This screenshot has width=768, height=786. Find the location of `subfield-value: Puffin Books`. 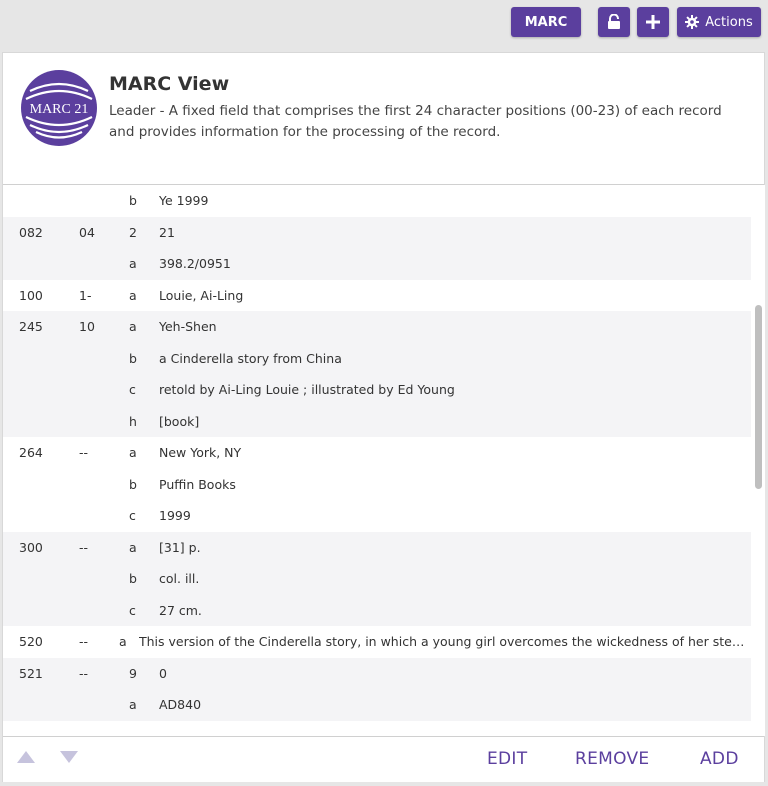

subfield-value: Puffin Books is located at coordinates (197, 484).